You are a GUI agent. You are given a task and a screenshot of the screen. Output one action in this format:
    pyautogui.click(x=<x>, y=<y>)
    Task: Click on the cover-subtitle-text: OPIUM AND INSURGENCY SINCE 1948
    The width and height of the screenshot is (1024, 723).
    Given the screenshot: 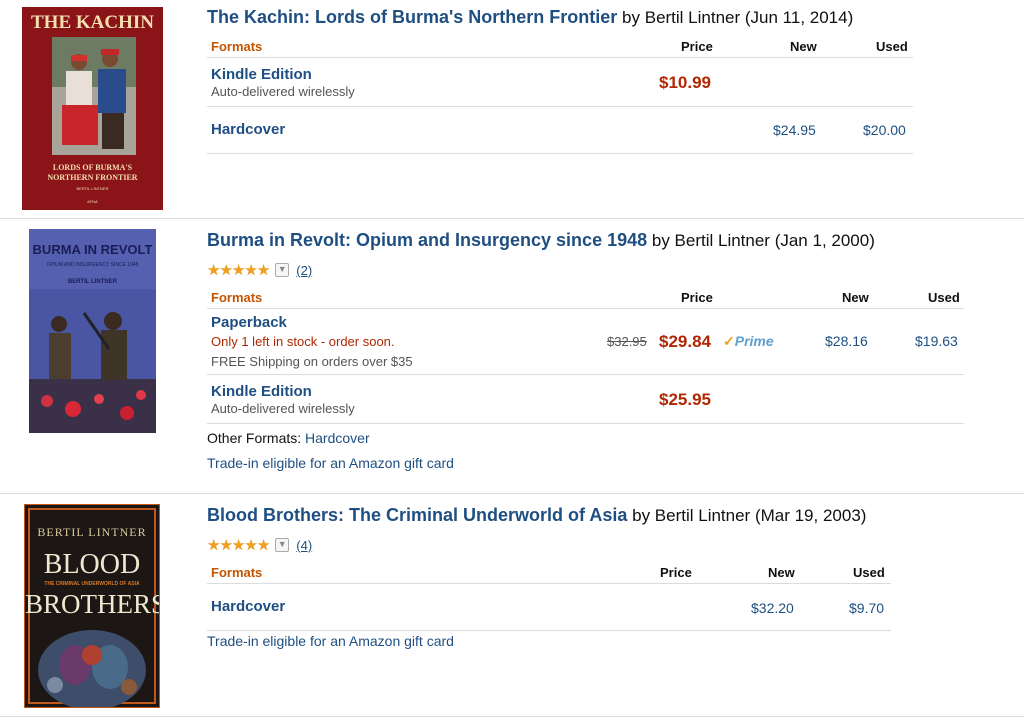 What is the action you would take?
    pyautogui.click(x=92, y=265)
    